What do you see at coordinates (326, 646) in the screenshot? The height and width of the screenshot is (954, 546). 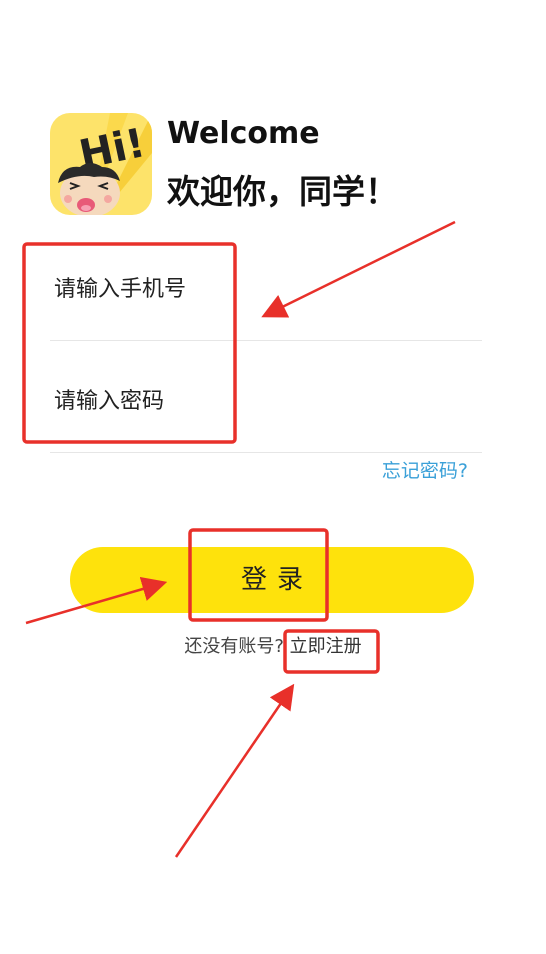 I see `register-link: 立即注册` at bounding box center [326, 646].